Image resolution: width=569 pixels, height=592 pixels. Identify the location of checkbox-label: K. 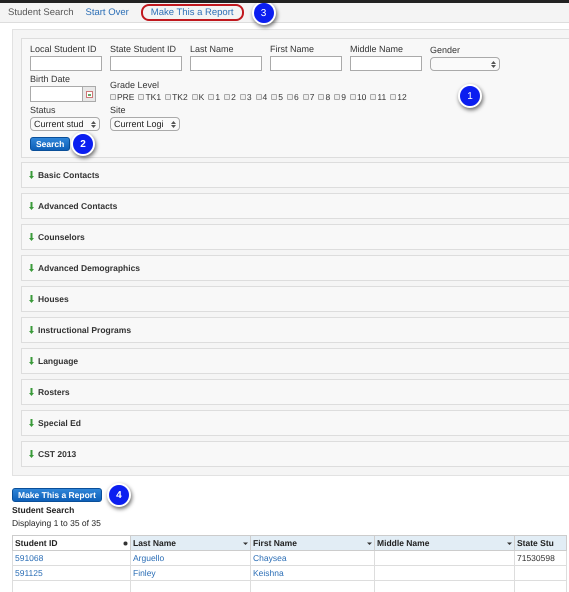
(201, 97).